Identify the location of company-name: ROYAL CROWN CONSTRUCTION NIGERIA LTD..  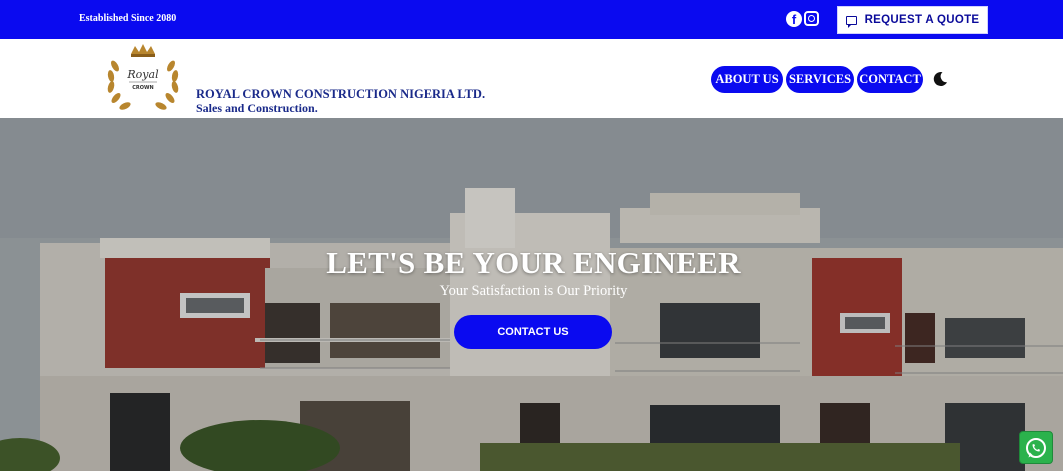
(341, 94).